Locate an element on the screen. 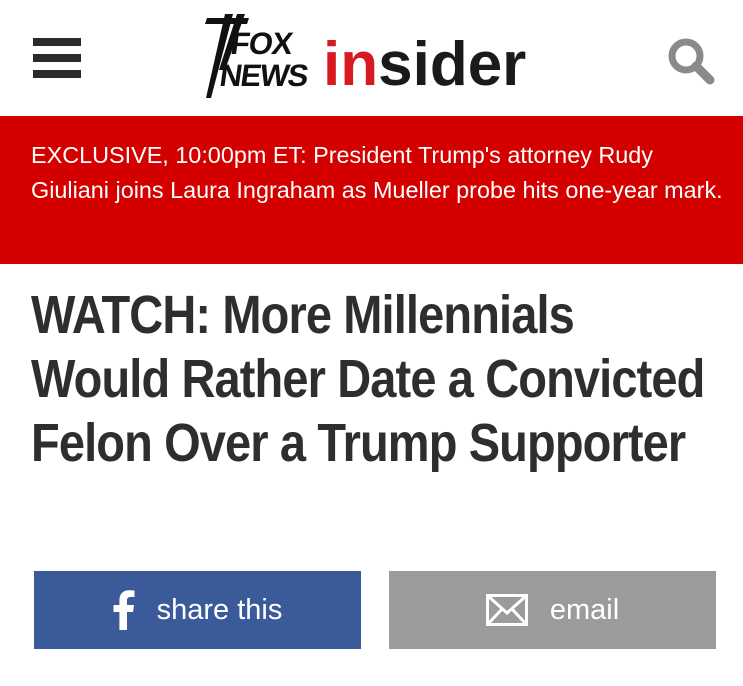 This screenshot has height=686, width=743. facebook-share-label: share this is located at coordinates (219, 609).